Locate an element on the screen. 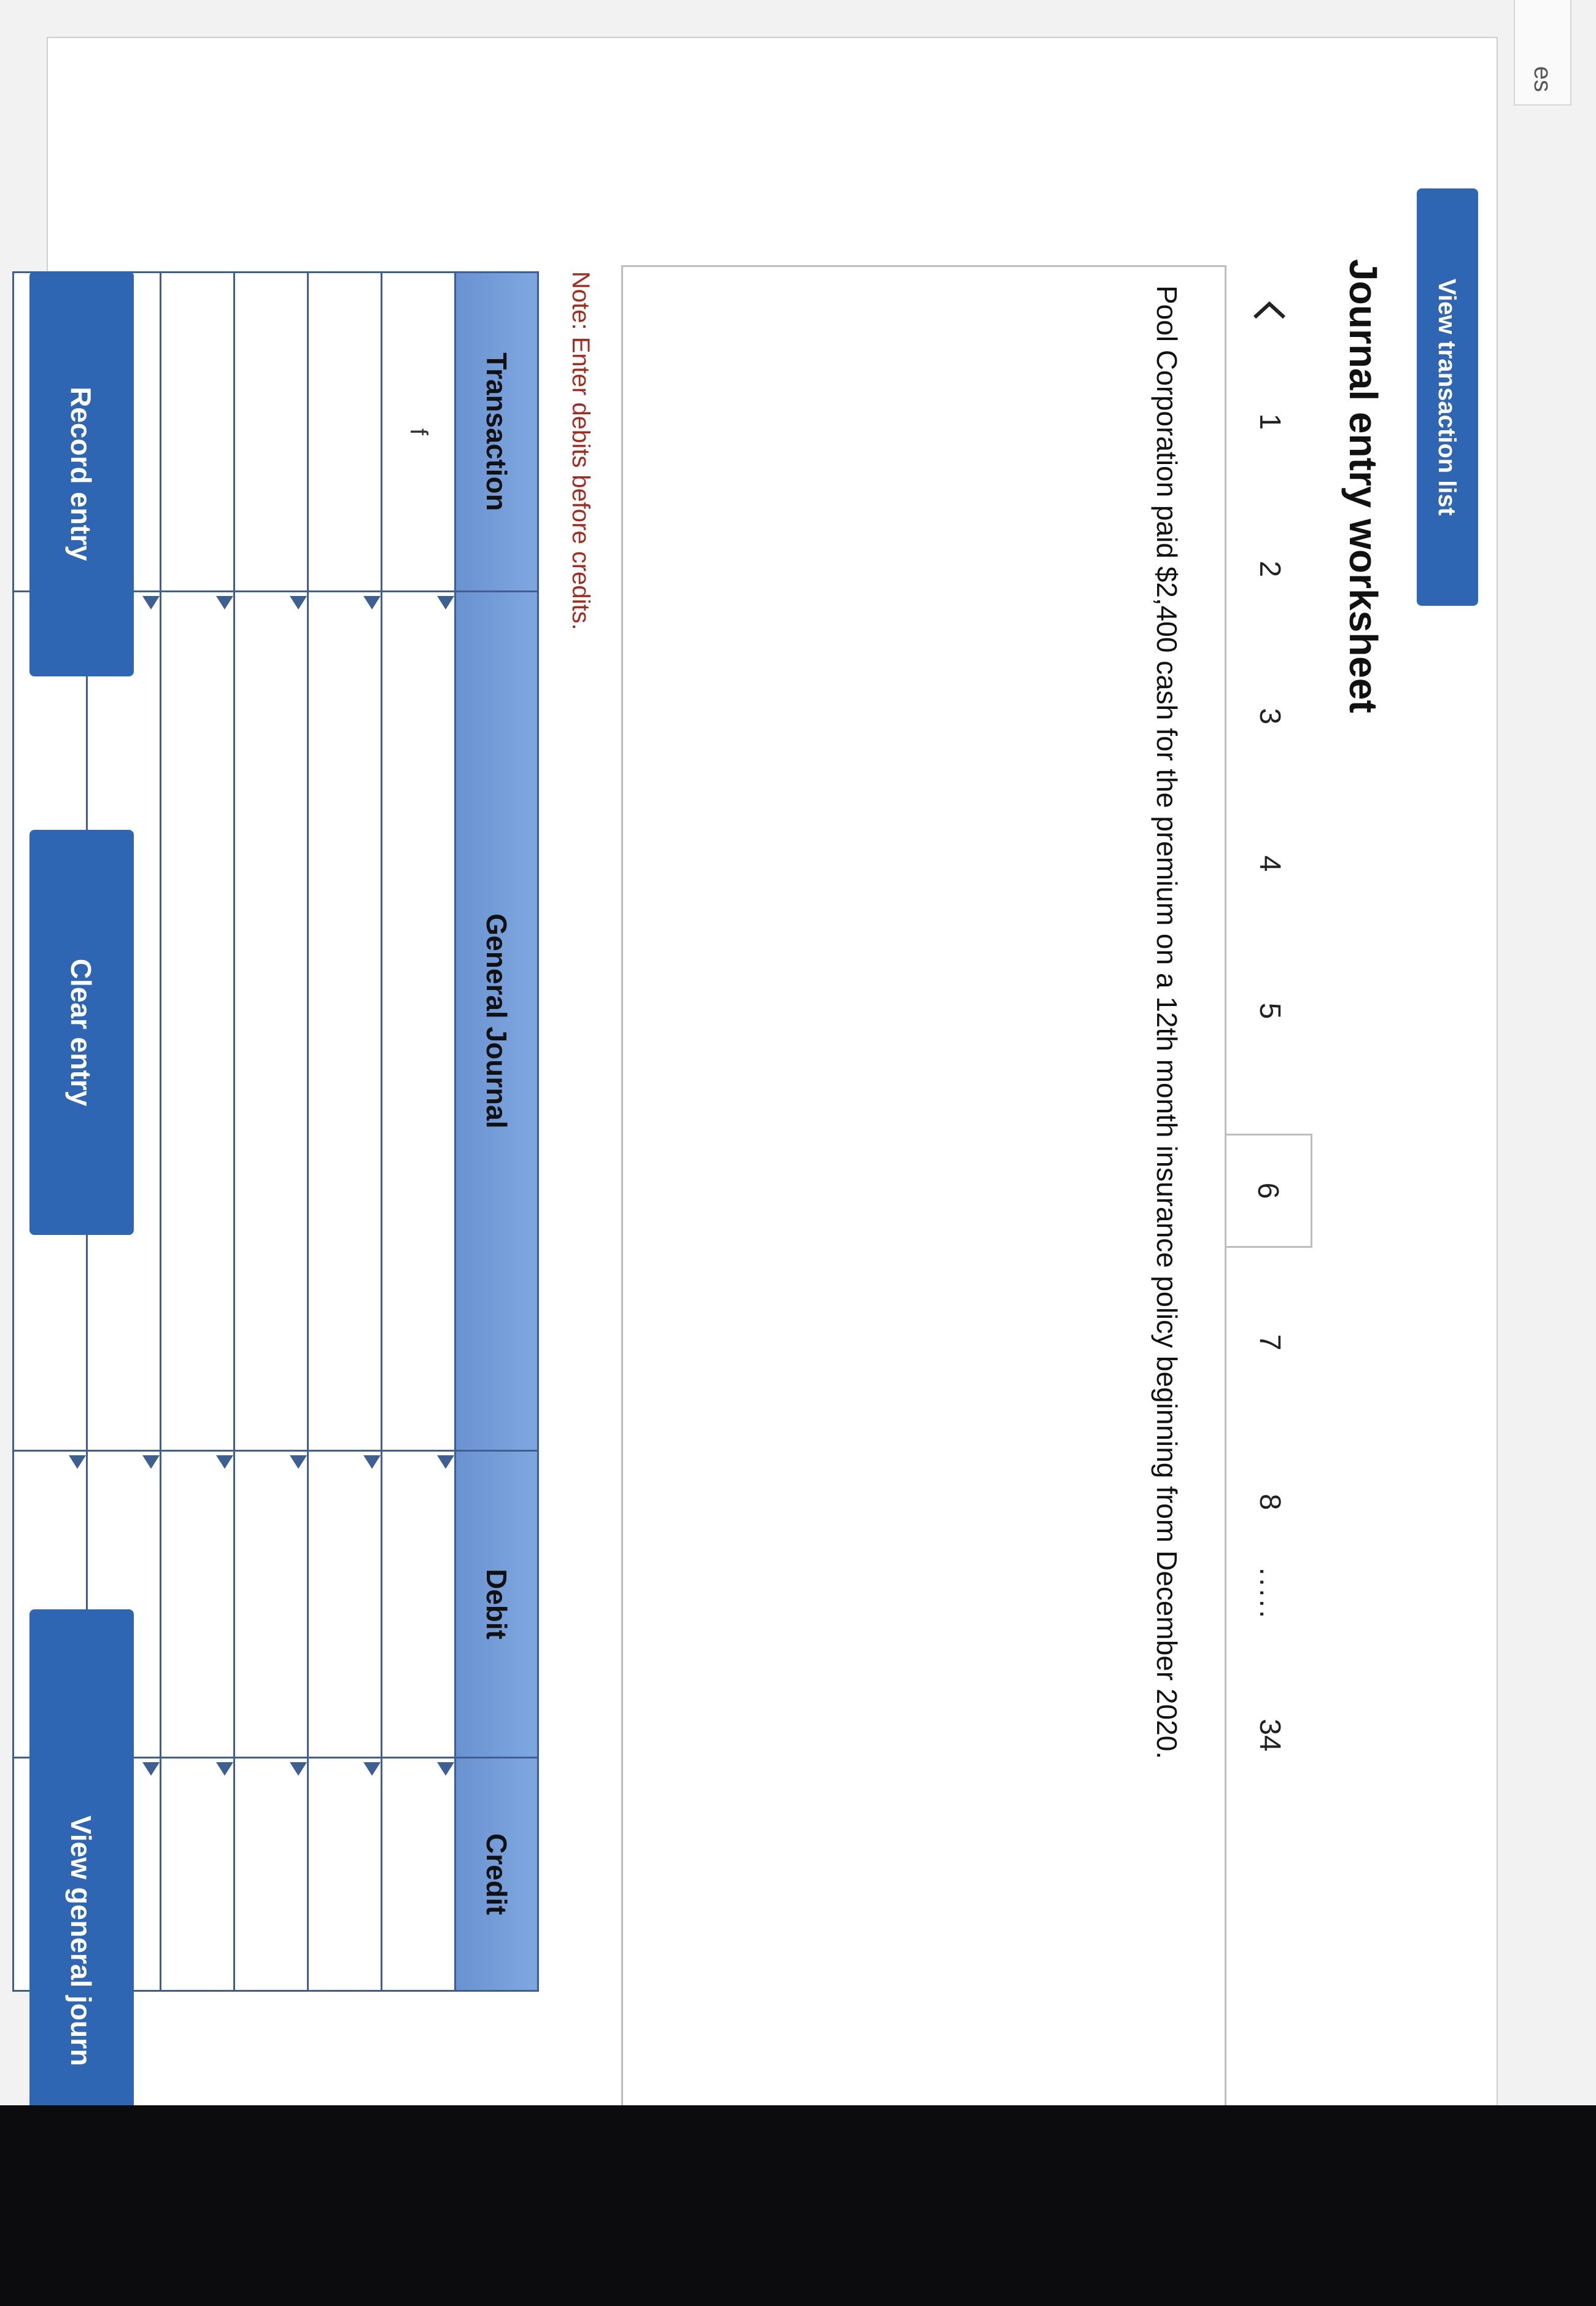 This screenshot has height=2306, width=1596. header-credit: Credit is located at coordinates (496, 1874).